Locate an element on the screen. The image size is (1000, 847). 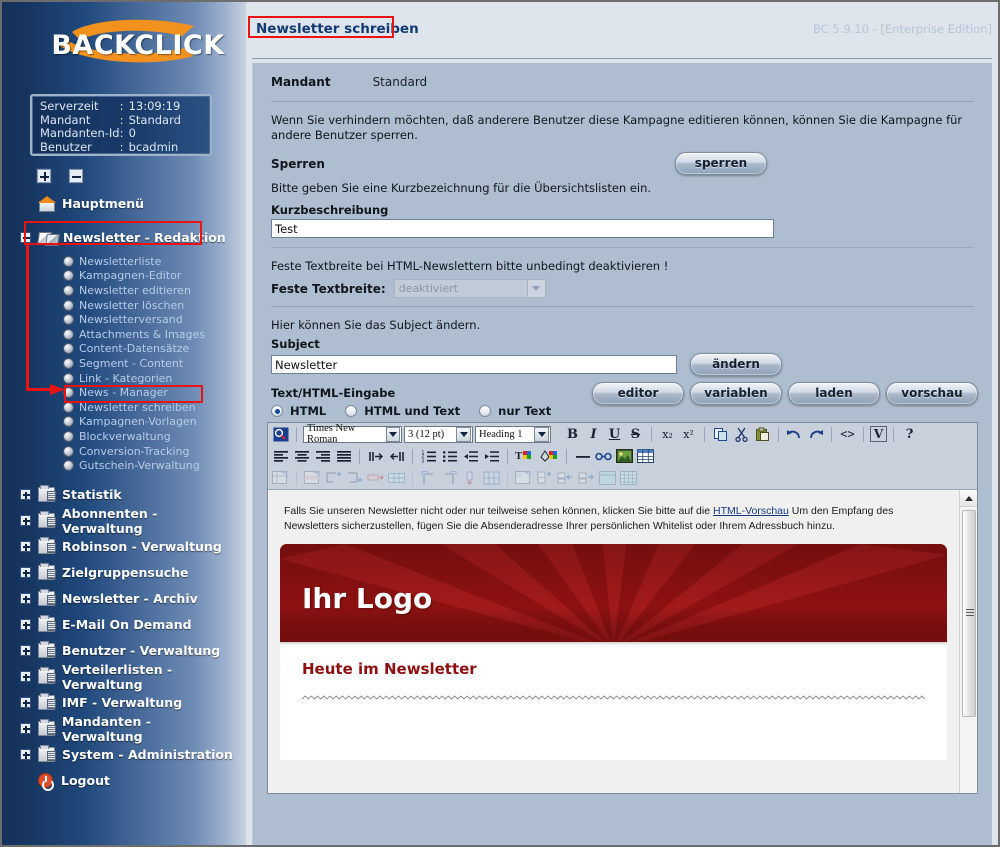
lock-button: sperren is located at coordinates (721, 163).